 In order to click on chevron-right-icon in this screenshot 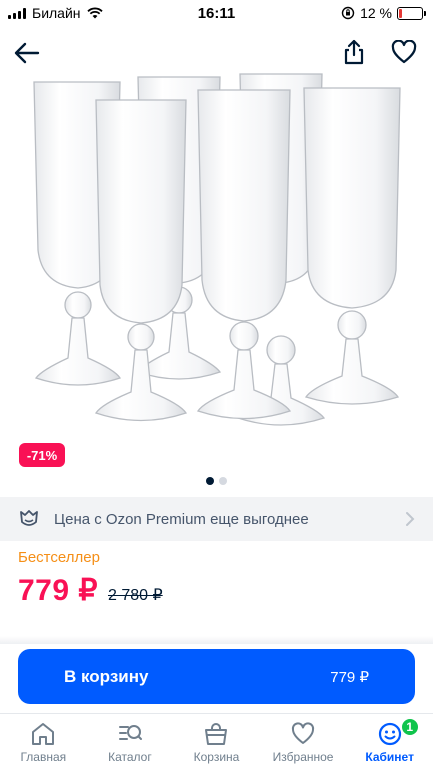, I will do `click(410, 519)`.